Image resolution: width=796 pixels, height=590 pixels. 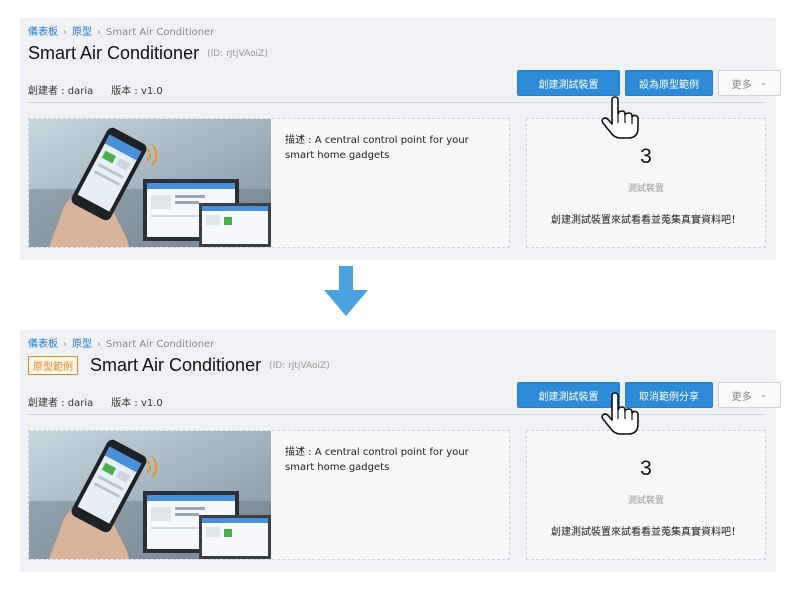 What do you see at coordinates (568, 83) in the screenshot?
I see `create-test-device-button: 創建測試裝置` at bounding box center [568, 83].